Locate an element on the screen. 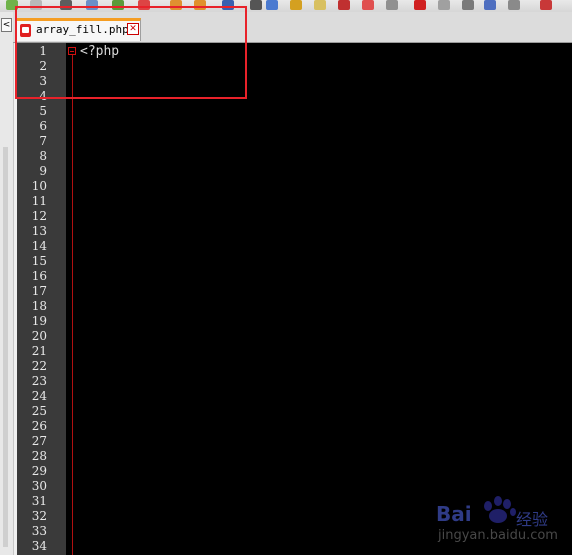 This screenshot has height=555, width=572. line-number: 10 is located at coordinates (39, 186).